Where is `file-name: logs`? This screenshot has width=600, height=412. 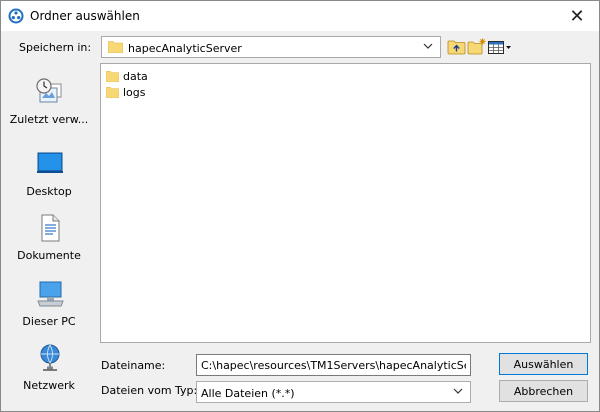
file-name: logs is located at coordinates (134, 92).